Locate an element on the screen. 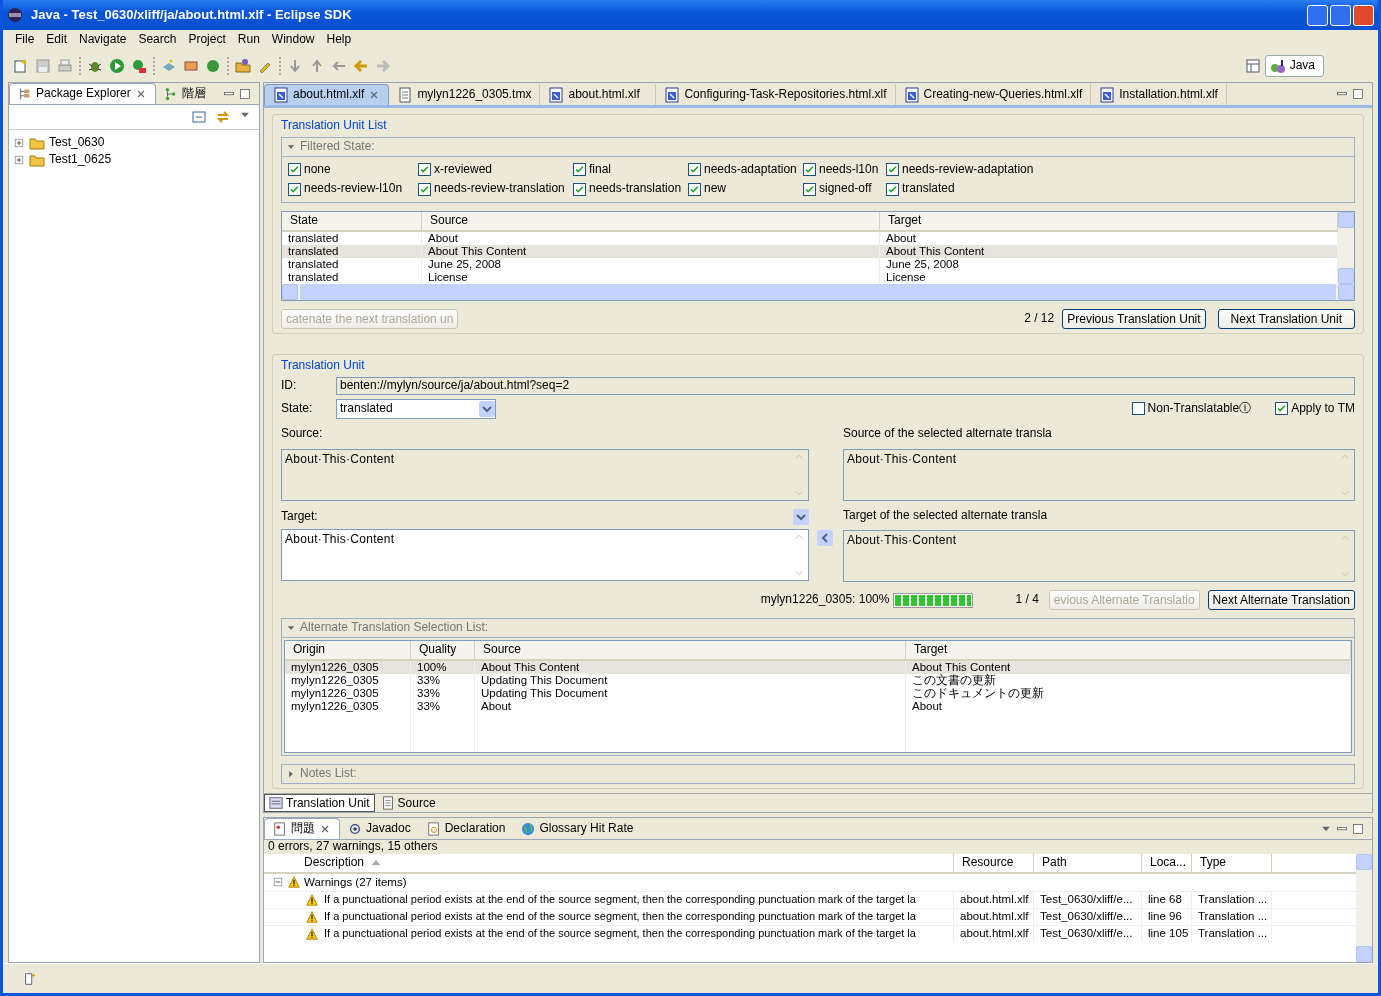 The image size is (1381, 996). previous-button: Previous Translation Unit is located at coordinates (1134, 319).